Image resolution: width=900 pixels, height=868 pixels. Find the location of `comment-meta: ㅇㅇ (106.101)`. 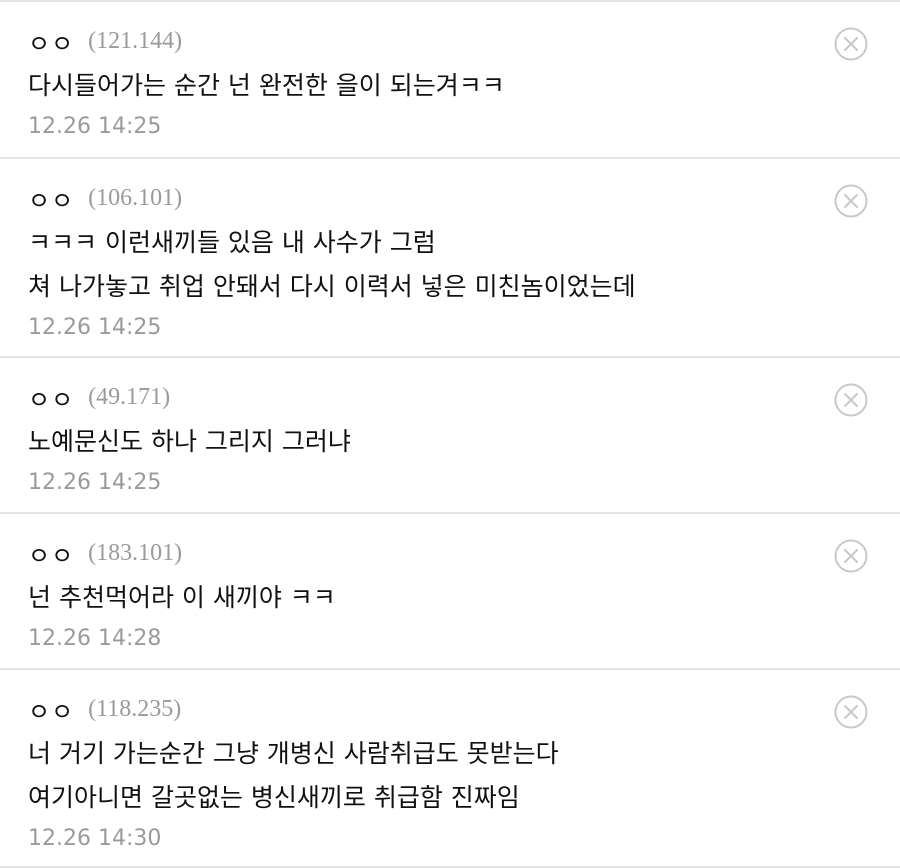

comment-meta: ㅇㅇ (106.101) is located at coordinates (450, 199).